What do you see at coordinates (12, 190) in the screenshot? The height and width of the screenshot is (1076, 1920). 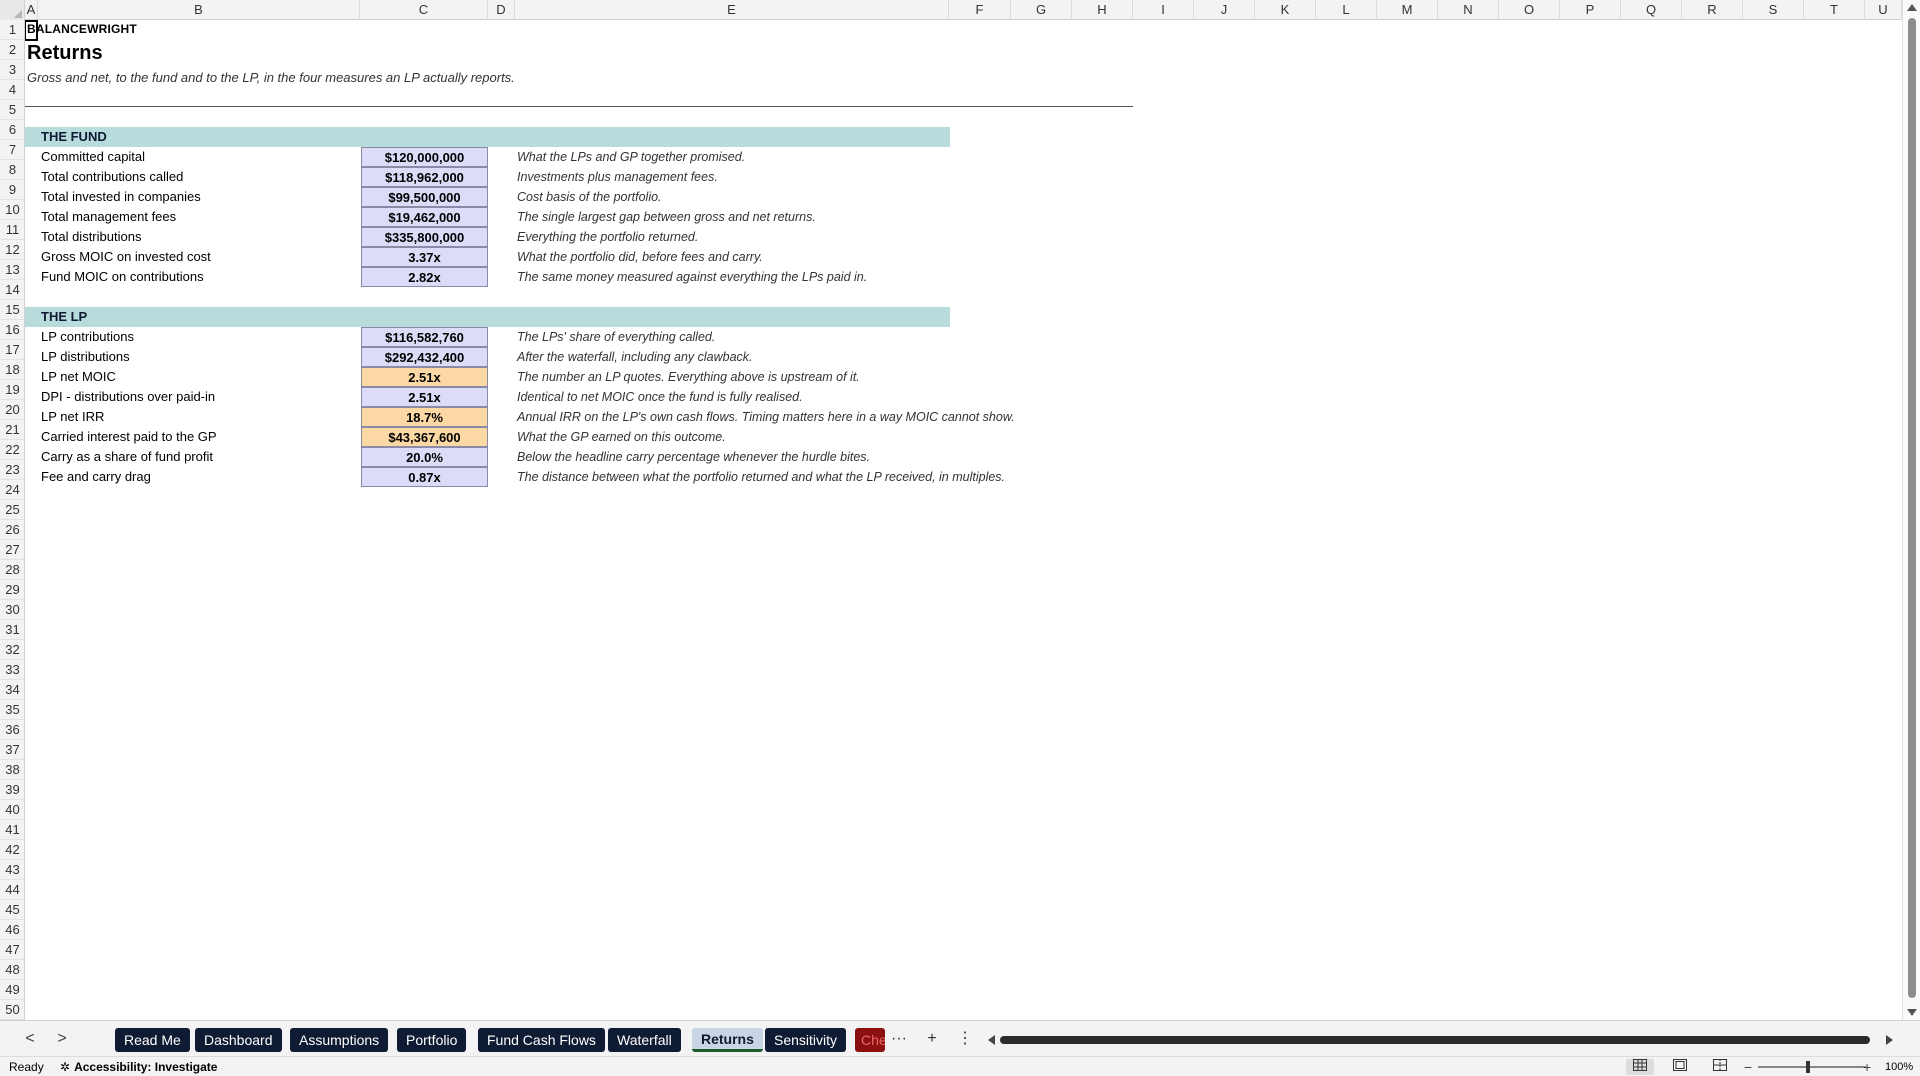 I see `row-header-9: 9` at bounding box center [12, 190].